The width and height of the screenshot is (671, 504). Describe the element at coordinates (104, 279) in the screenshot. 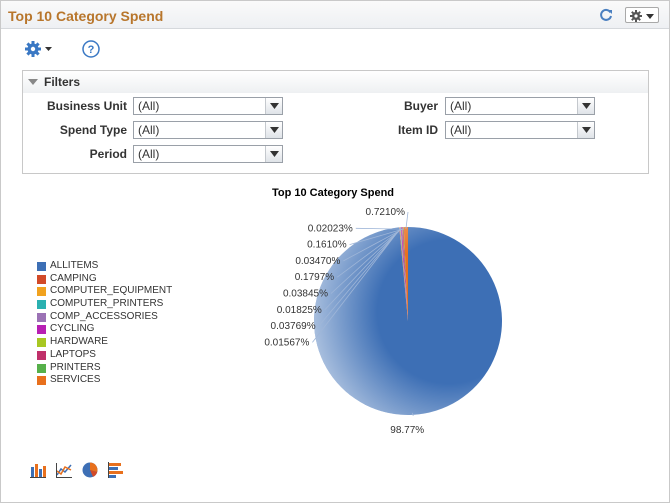

I see `legend-item: CAMPING` at that location.